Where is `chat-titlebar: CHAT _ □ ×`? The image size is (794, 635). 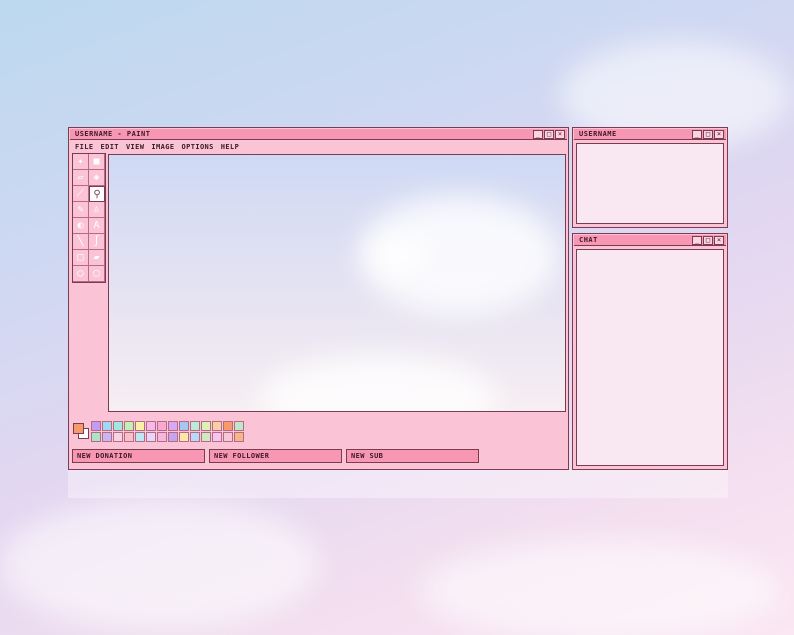
chat-titlebar: CHAT _ □ × is located at coordinates (650, 240).